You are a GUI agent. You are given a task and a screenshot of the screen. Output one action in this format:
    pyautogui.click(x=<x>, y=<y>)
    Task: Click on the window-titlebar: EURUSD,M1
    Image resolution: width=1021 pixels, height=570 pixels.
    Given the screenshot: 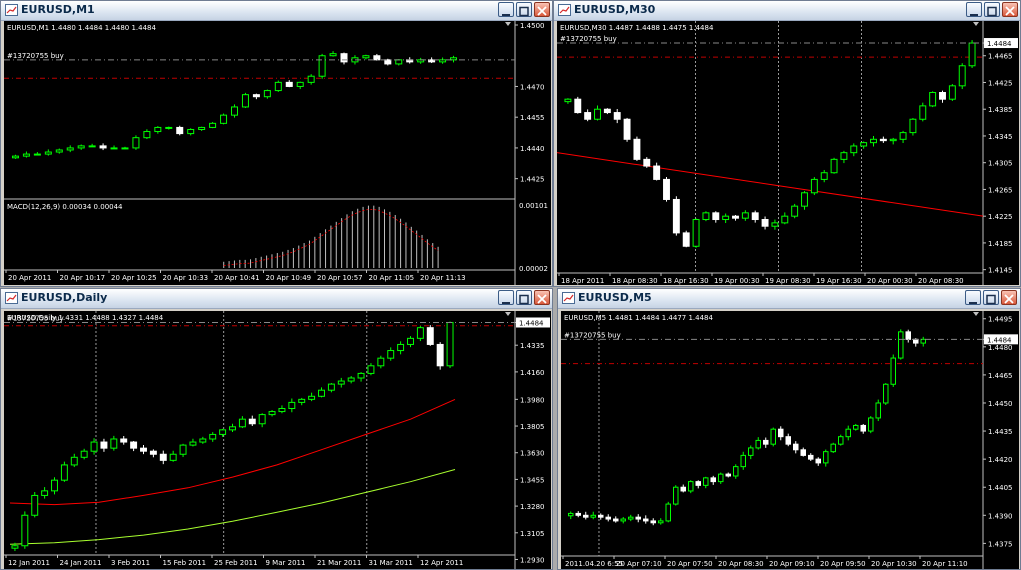 What is the action you would take?
    pyautogui.click(x=276, y=11)
    